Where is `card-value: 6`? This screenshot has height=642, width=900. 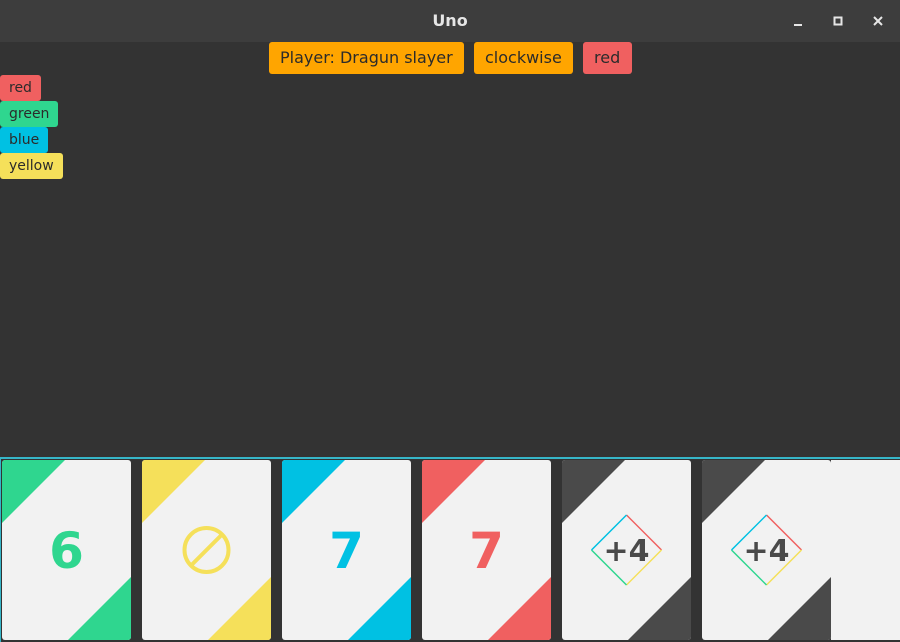
card-value: 6 is located at coordinates (66, 551).